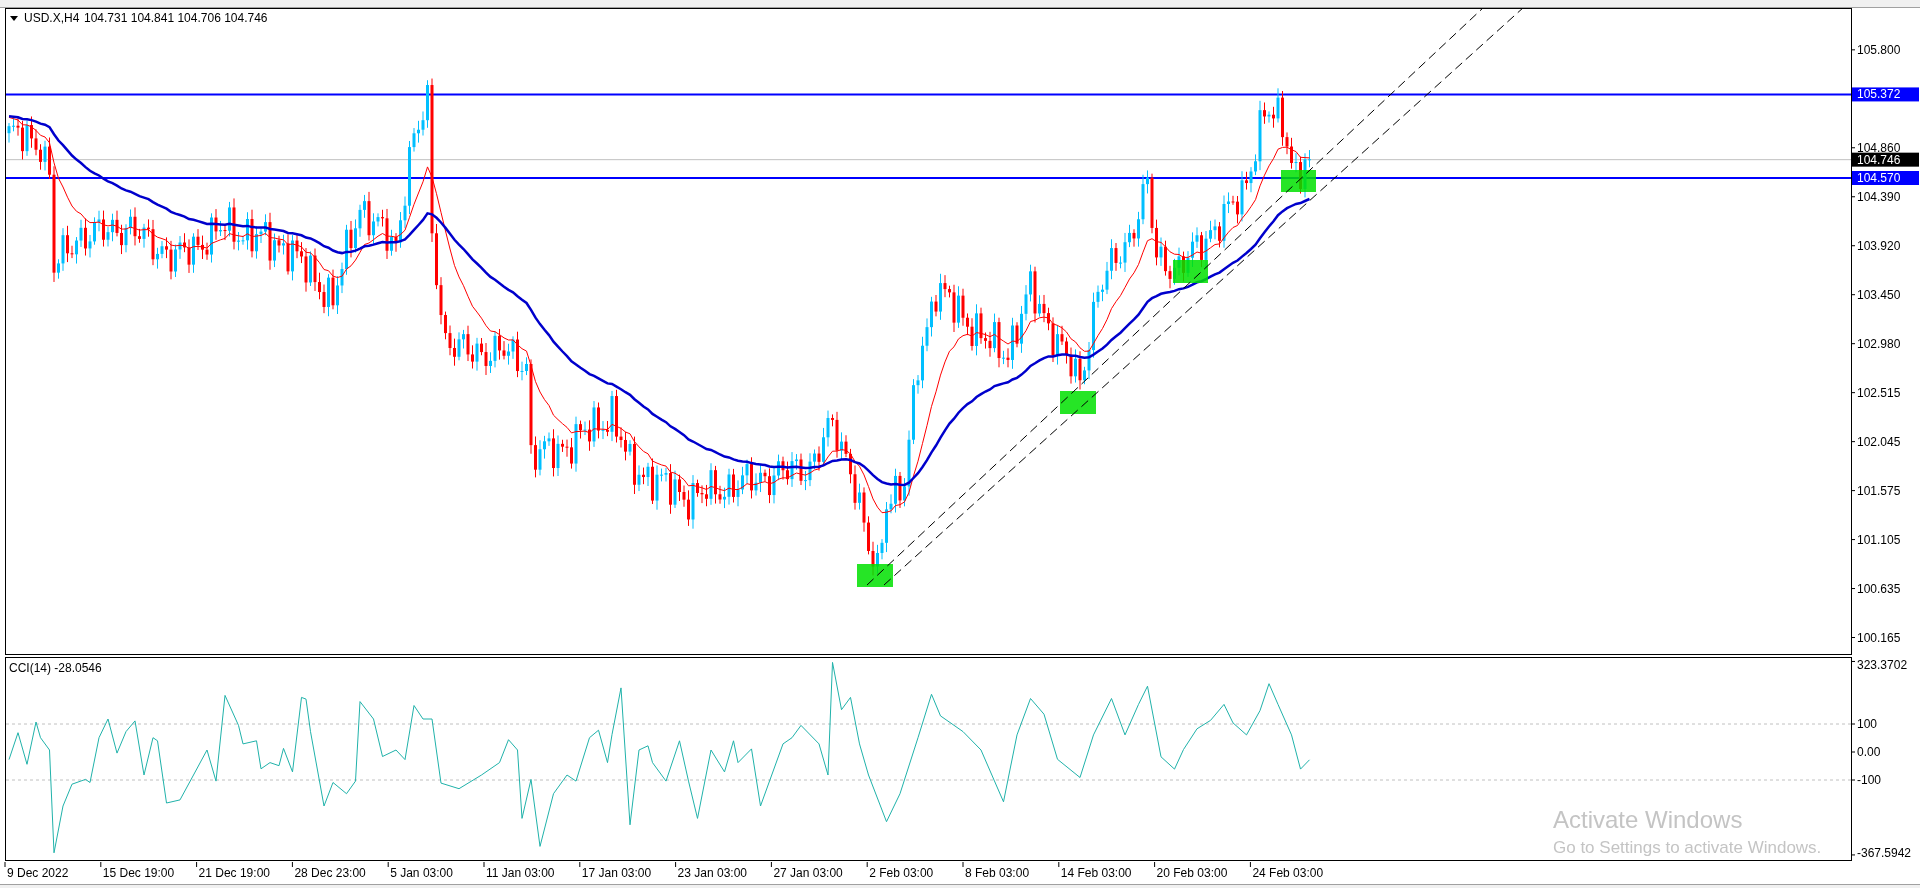 Image resolution: width=1920 pixels, height=888 pixels. Describe the element at coordinates (1879, 441) in the screenshot. I see `axis-label: 102.045` at that location.